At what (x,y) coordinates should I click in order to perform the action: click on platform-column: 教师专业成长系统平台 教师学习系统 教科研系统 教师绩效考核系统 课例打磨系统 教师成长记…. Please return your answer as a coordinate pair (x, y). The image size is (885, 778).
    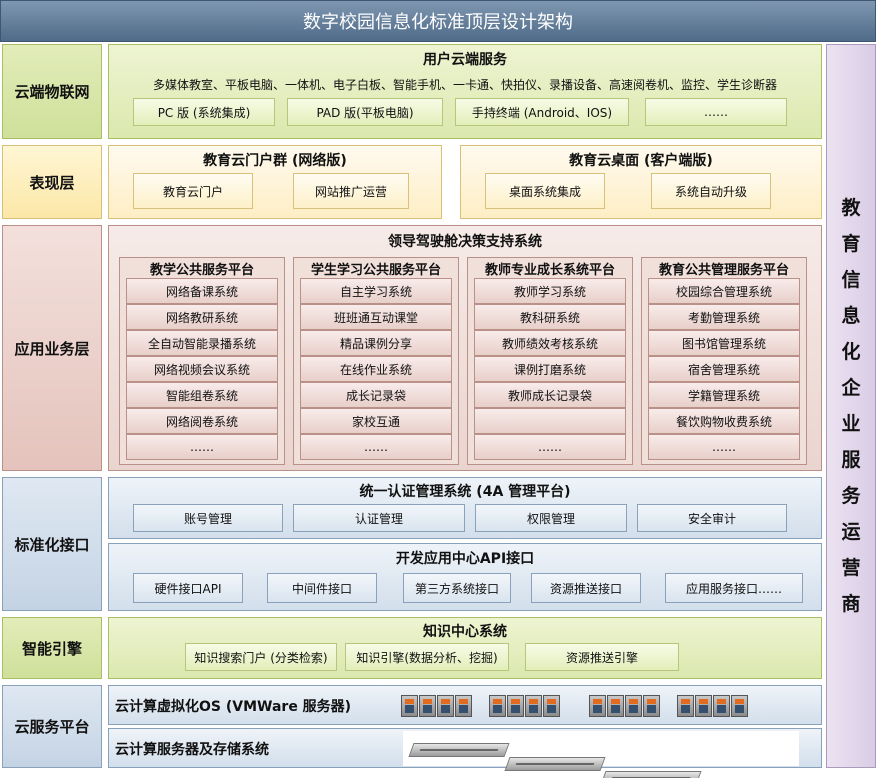
    Looking at the image, I should click on (550, 361).